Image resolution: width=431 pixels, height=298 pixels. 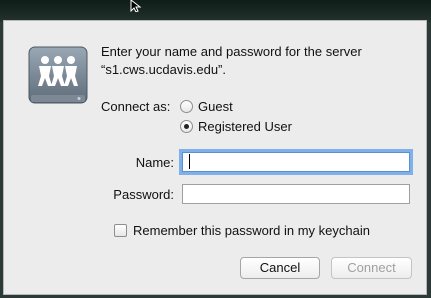 What do you see at coordinates (186, 106) in the screenshot?
I see `guest-radio-button` at bounding box center [186, 106].